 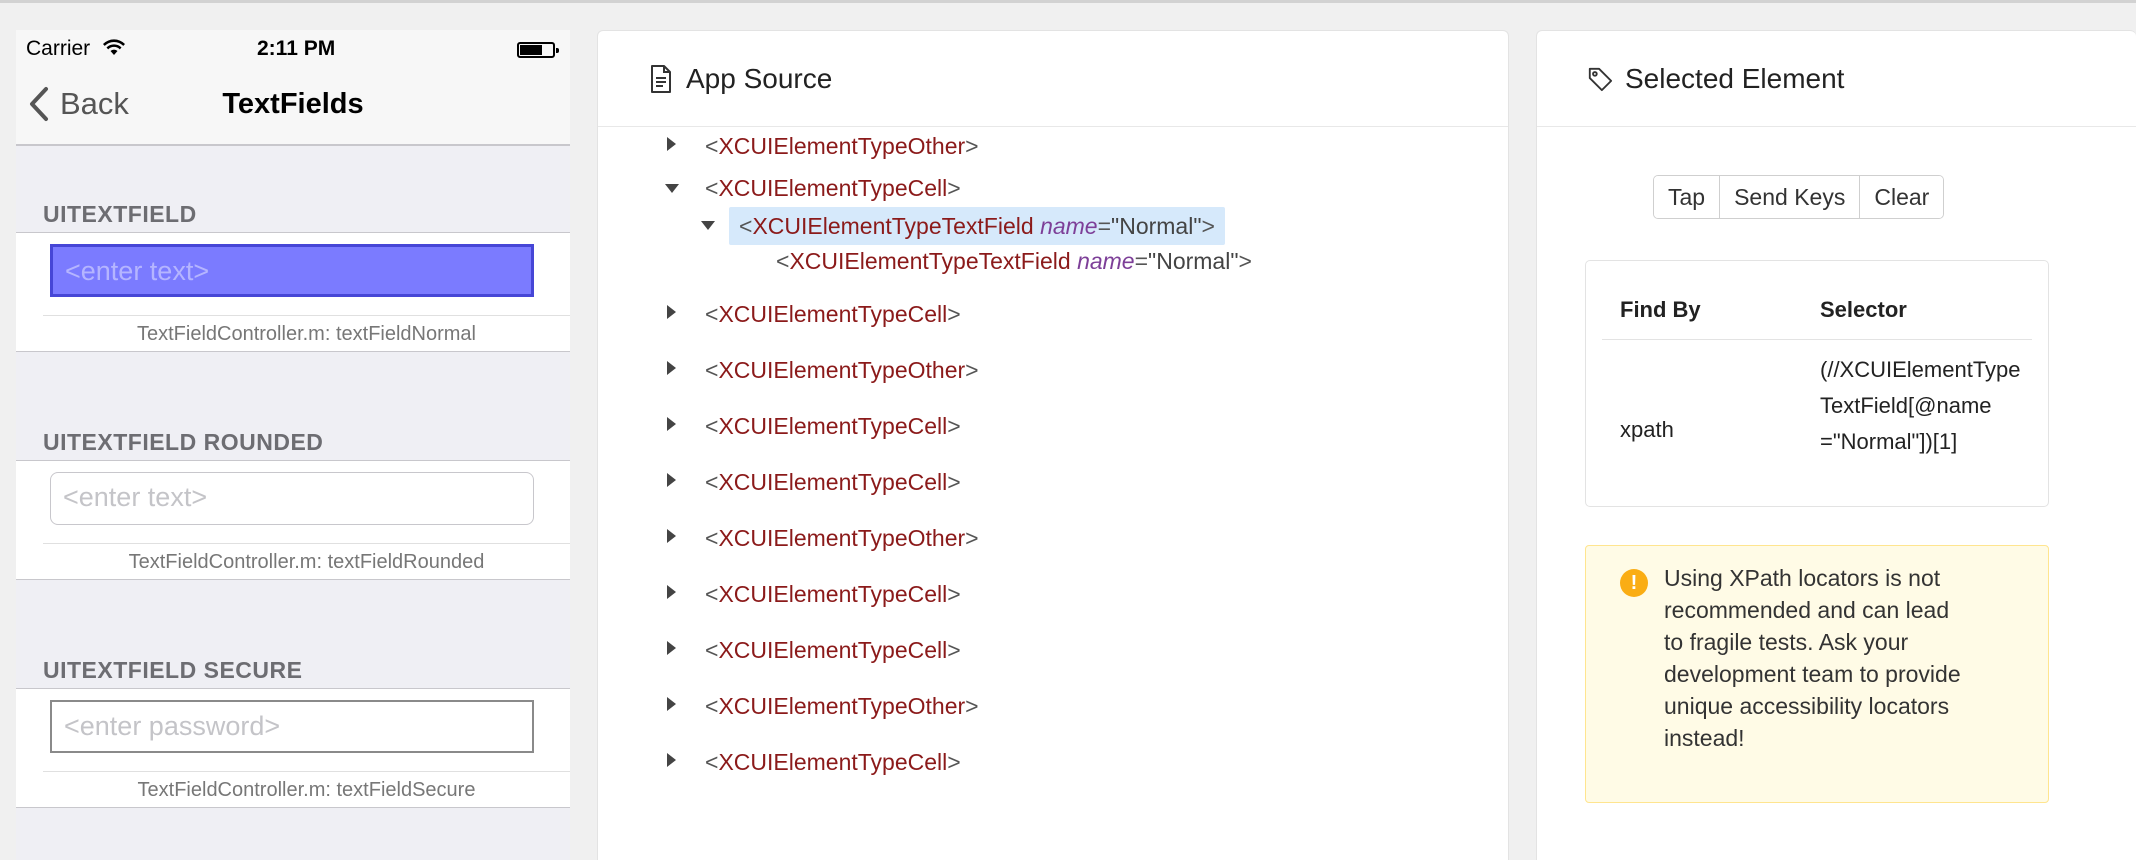 I want to click on carrier-label: Carrier, so click(x=58, y=48).